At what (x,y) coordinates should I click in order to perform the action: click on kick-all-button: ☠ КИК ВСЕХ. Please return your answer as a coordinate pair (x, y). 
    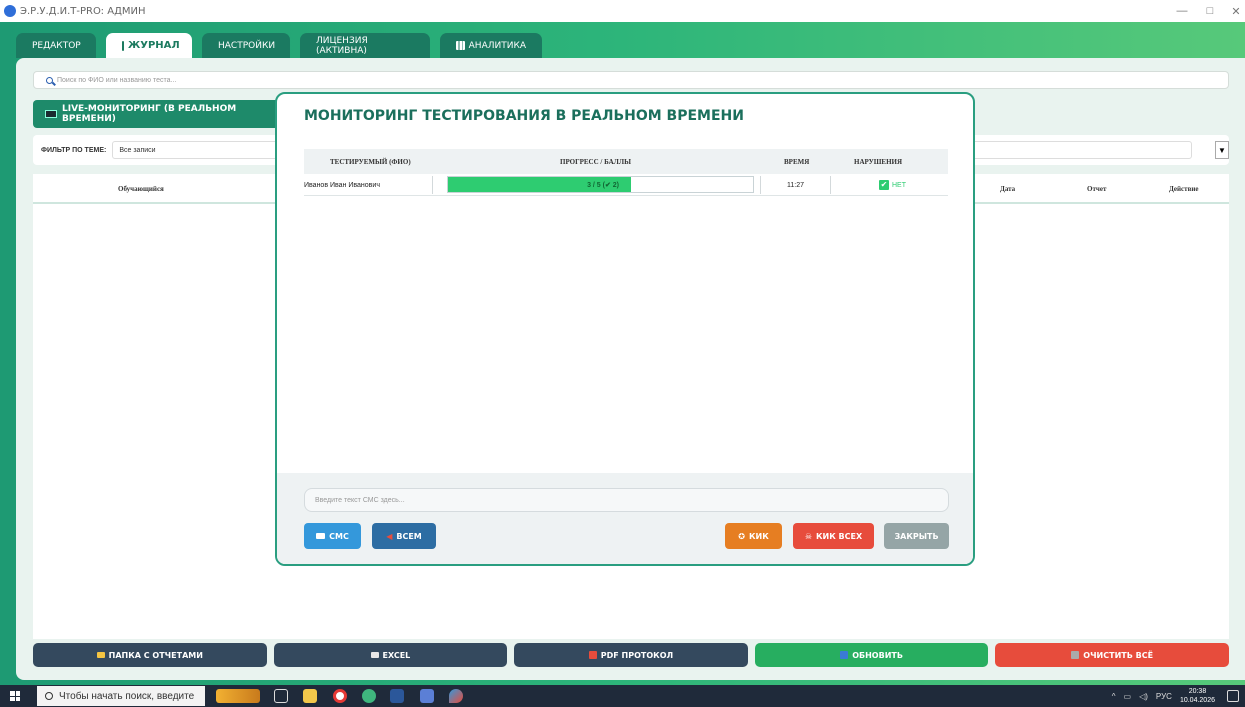
    Looking at the image, I should click on (833, 536).